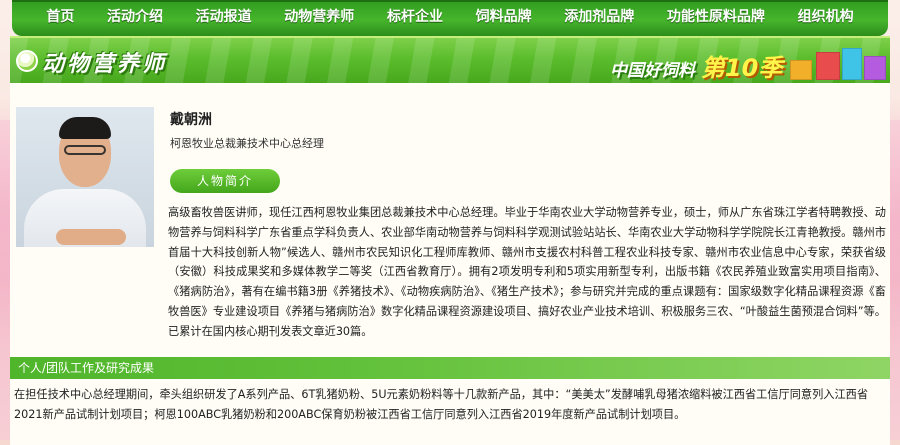 The width and height of the screenshot is (900, 445). I want to click on work-section-header: 个人/团队工作及研究成果, so click(450, 368).